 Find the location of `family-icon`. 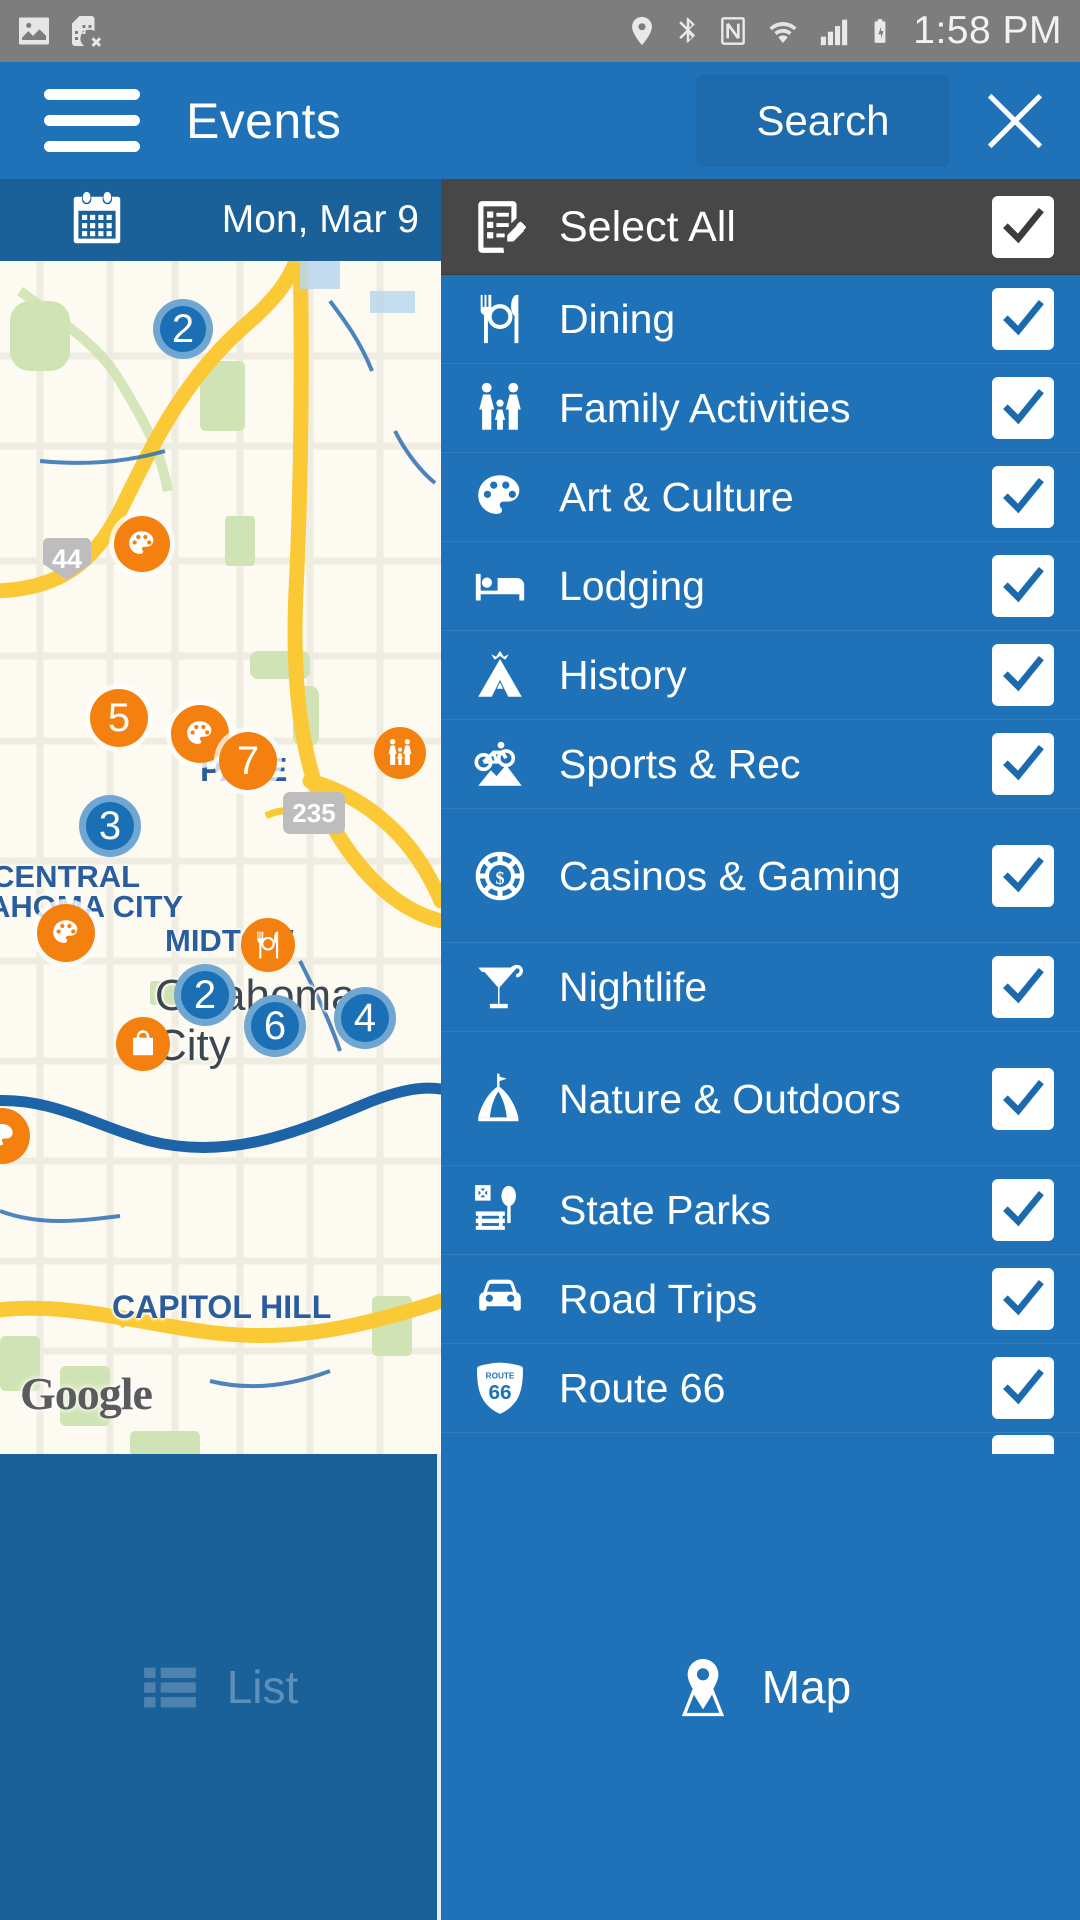

family-icon is located at coordinates (400, 752).